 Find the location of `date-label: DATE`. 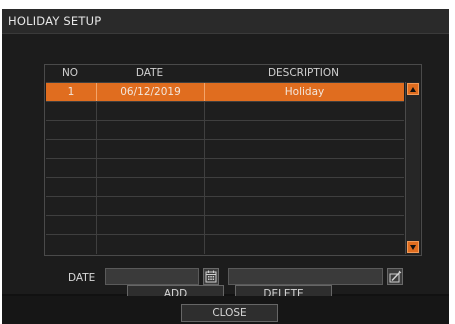

date-label: DATE is located at coordinates (82, 278).